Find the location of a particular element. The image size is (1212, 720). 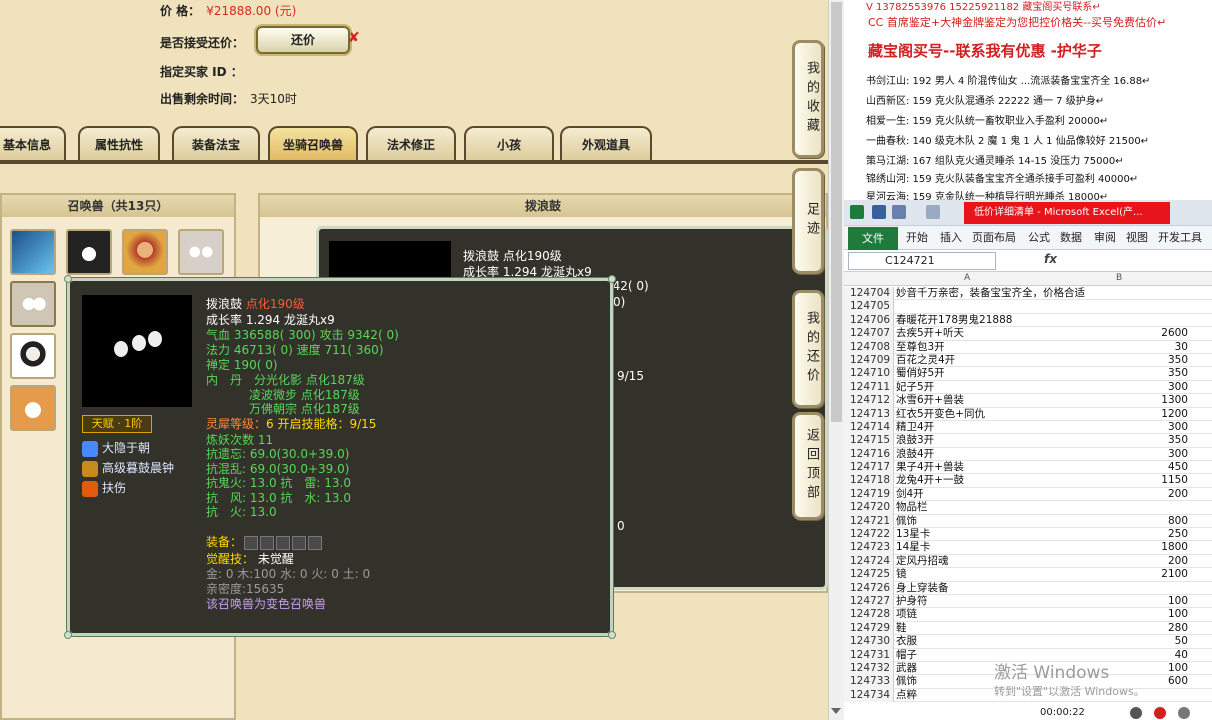

cell-b: 450 is located at coordinates (1147, 467).